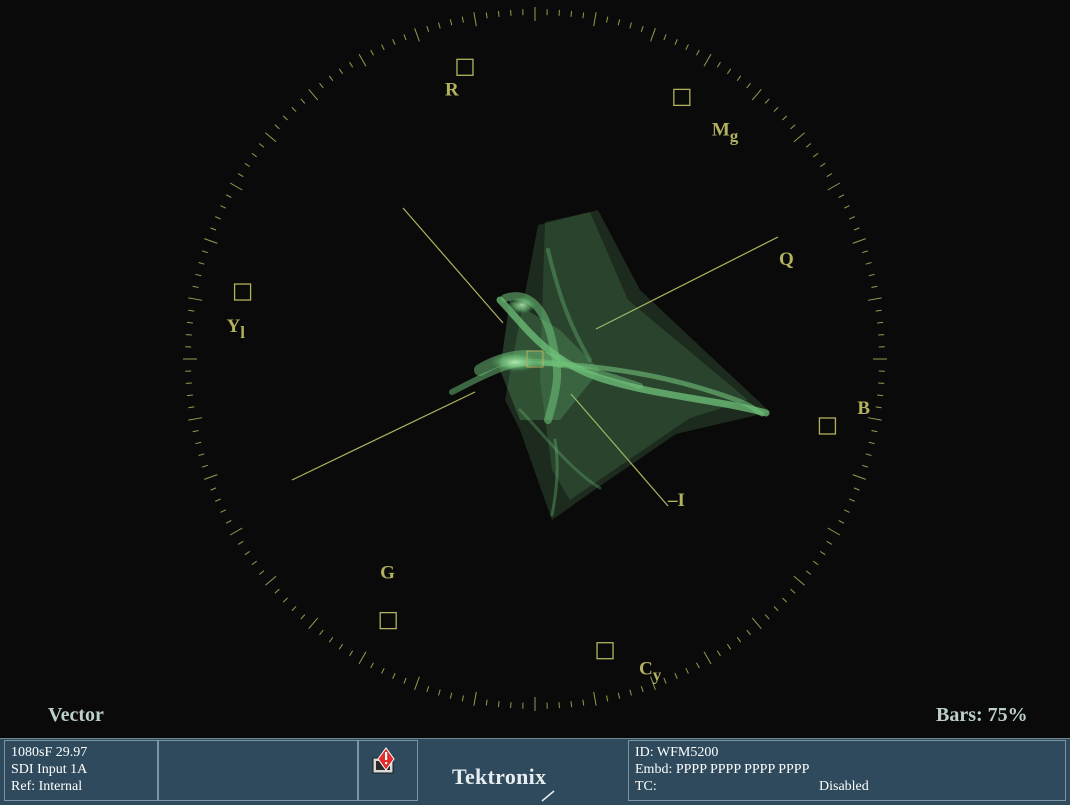  Describe the element at coordinates (863, 408) in the screenshot. I see `target-label-b: B` at that location.